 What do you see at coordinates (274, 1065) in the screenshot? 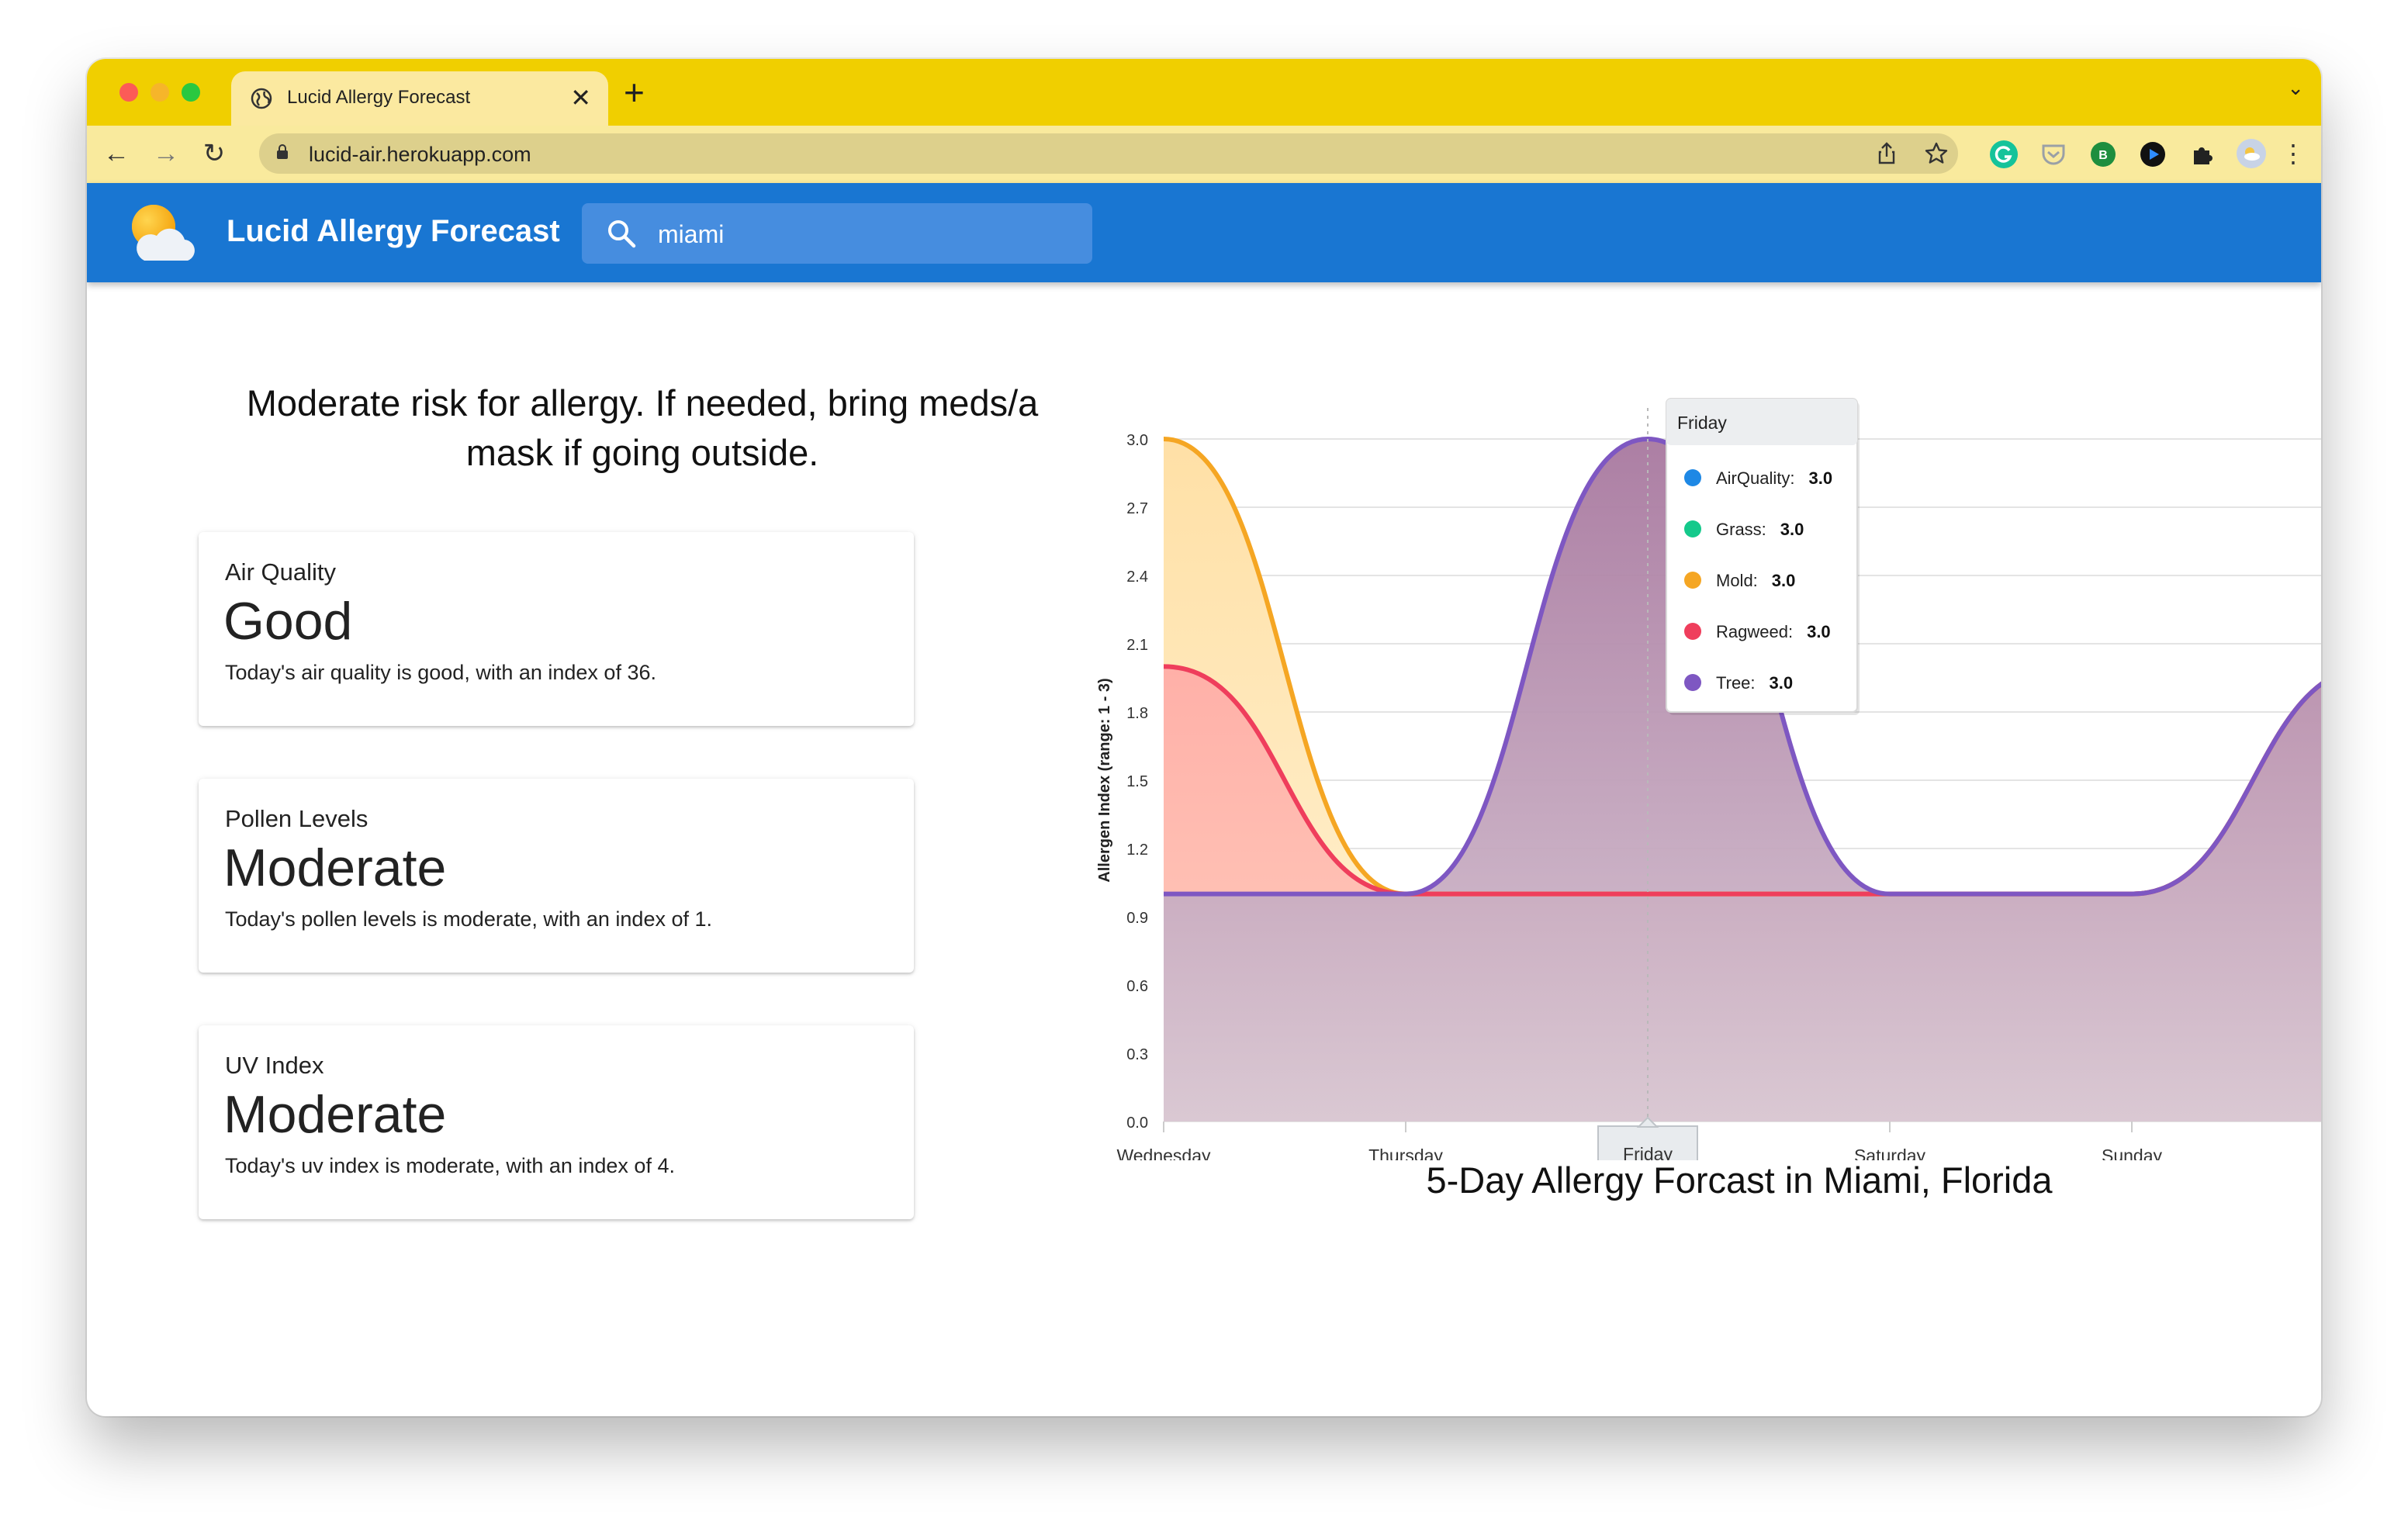
I see `card-label: UV Index` at bounding box center [274, 1065].